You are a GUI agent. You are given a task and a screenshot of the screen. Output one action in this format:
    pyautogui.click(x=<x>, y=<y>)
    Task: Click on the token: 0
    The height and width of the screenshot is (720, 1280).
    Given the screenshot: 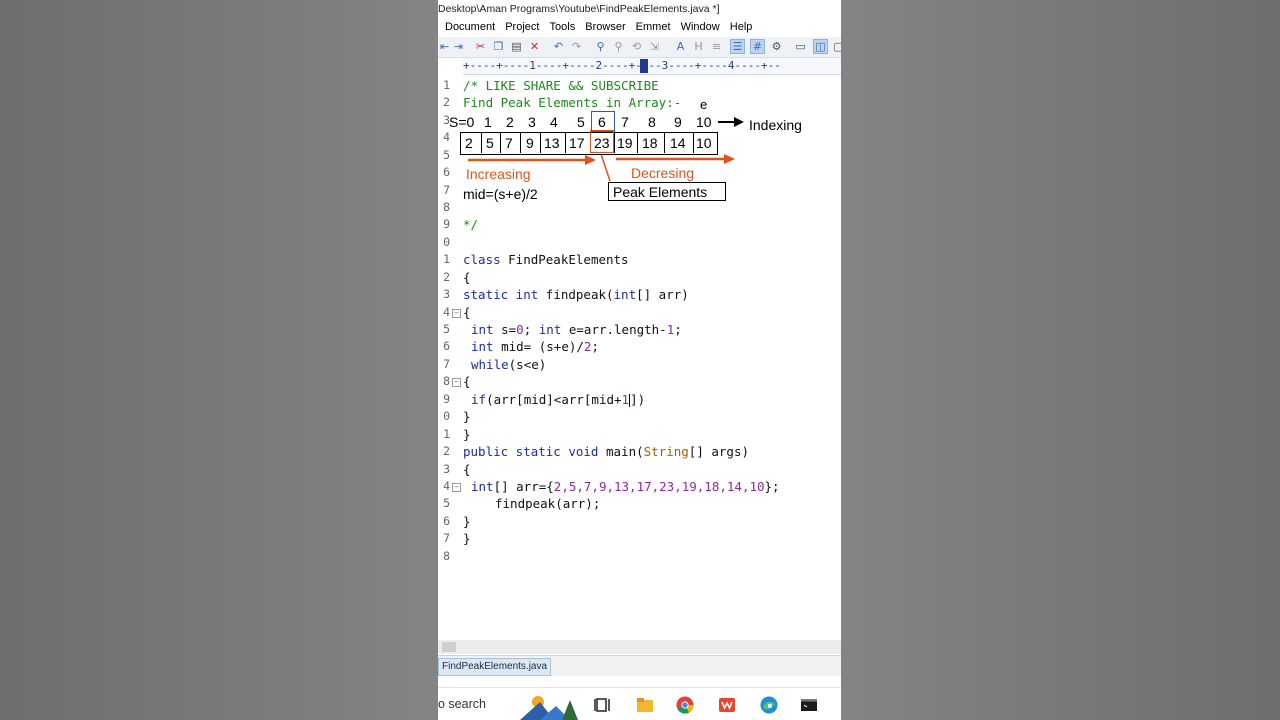 What is the action you would take?
    pyautogui.click(x=520, y=329)
    